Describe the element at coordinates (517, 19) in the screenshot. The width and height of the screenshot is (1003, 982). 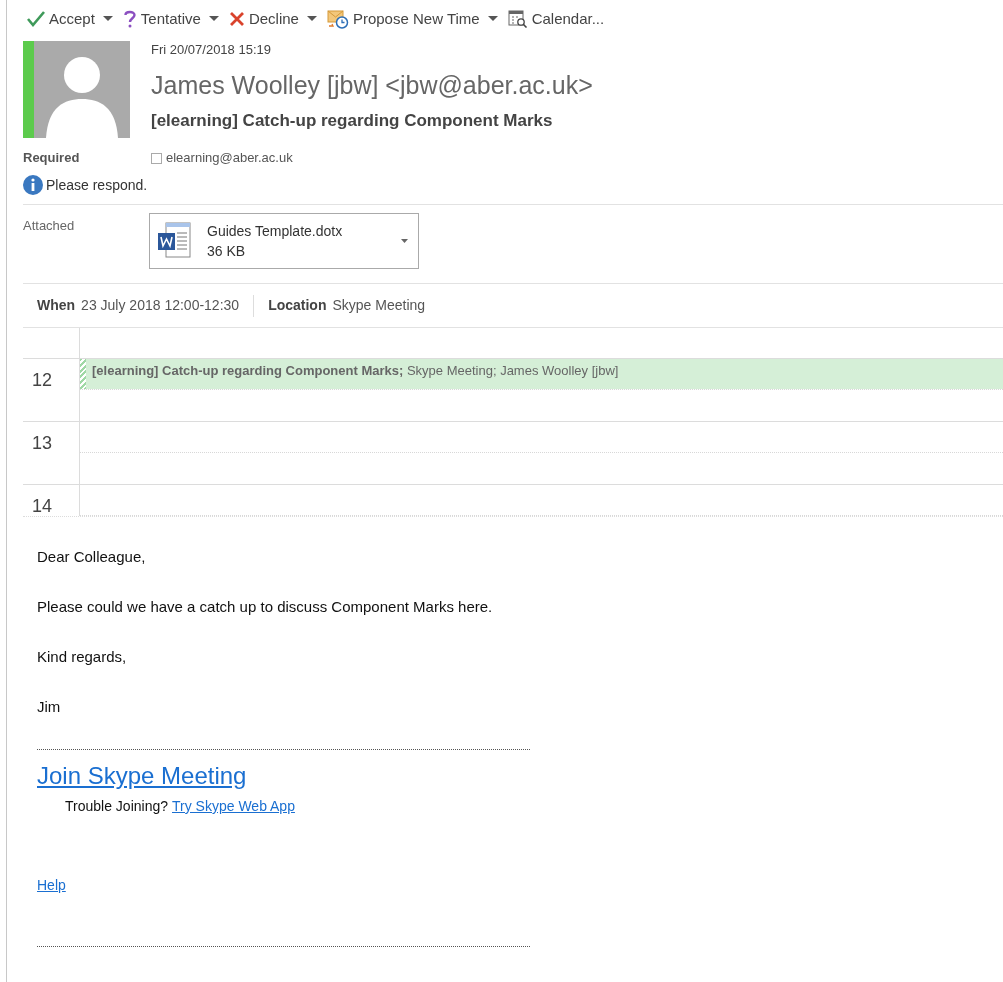
I see `calendar-search-icon` at that location.